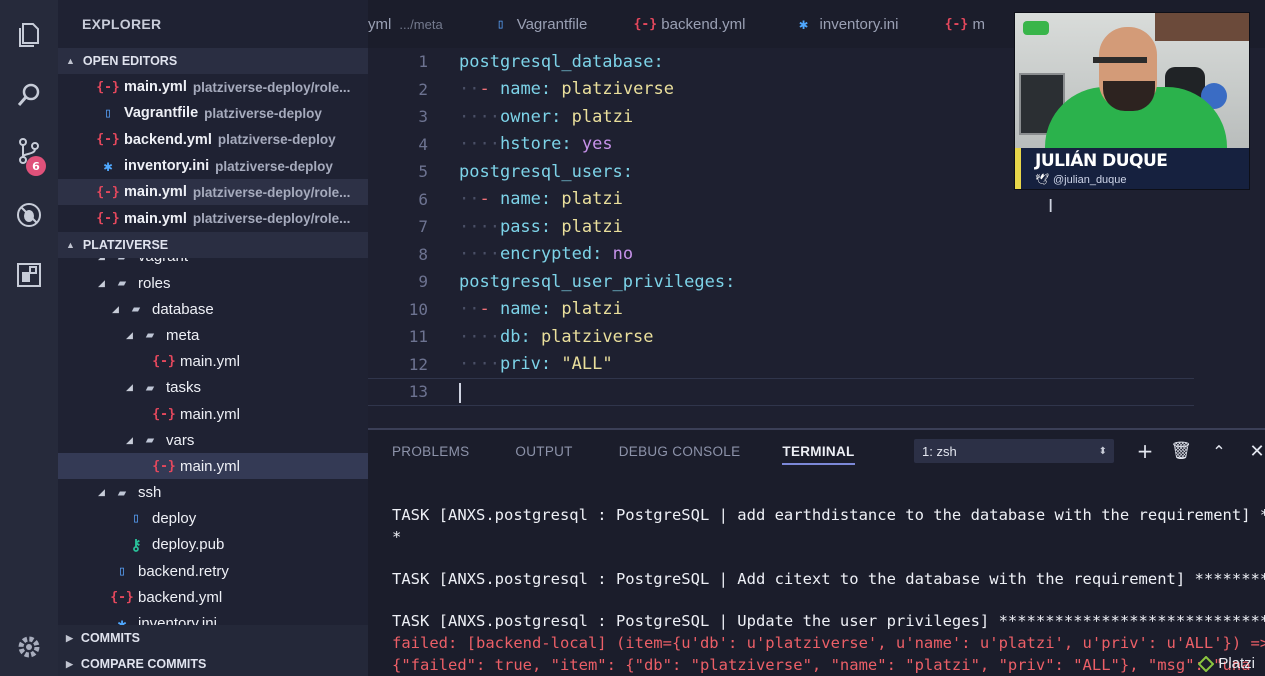 The width and height of the screenshot is (1265, 676). What do you see at coordinates (36, 166) in the screenshot?
I see `scm-count-badge: 6` at bounding box center [36, 166].